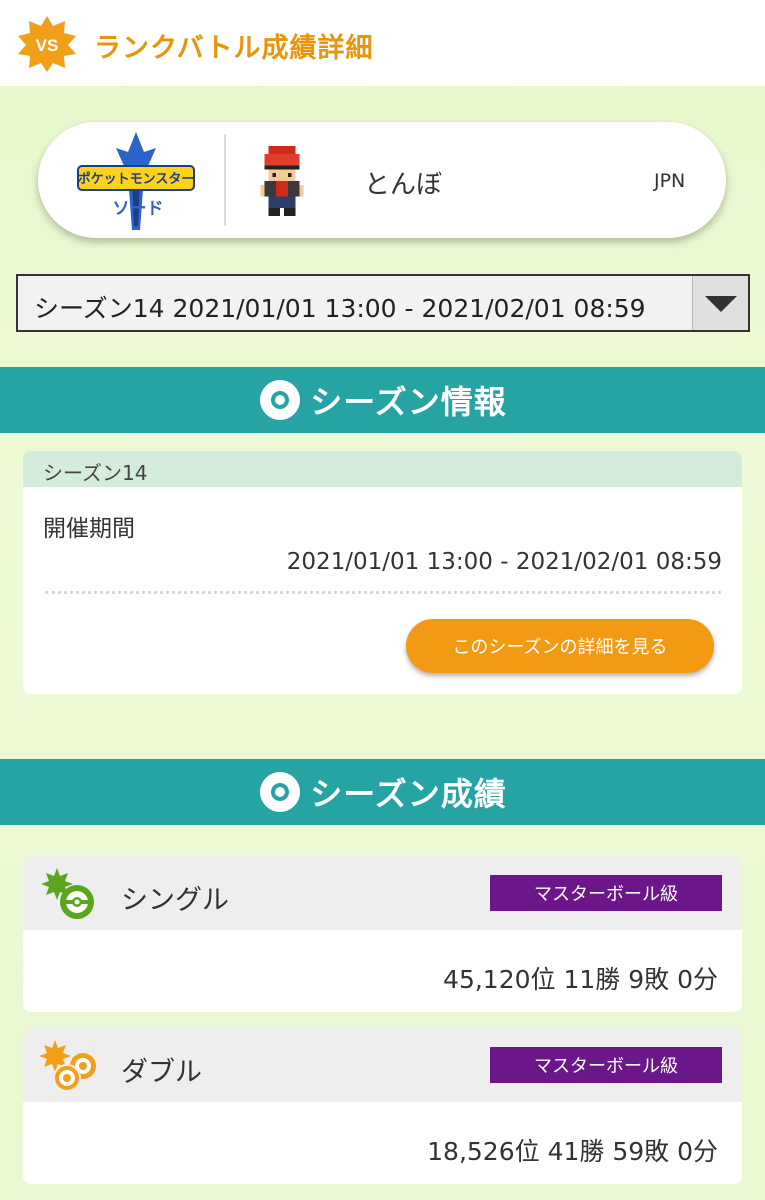 This screenshot has height=1200, width=765. Describe the element at coordinates (67, 1066) in the screenshot. I see `double-battle-icon` at that location.